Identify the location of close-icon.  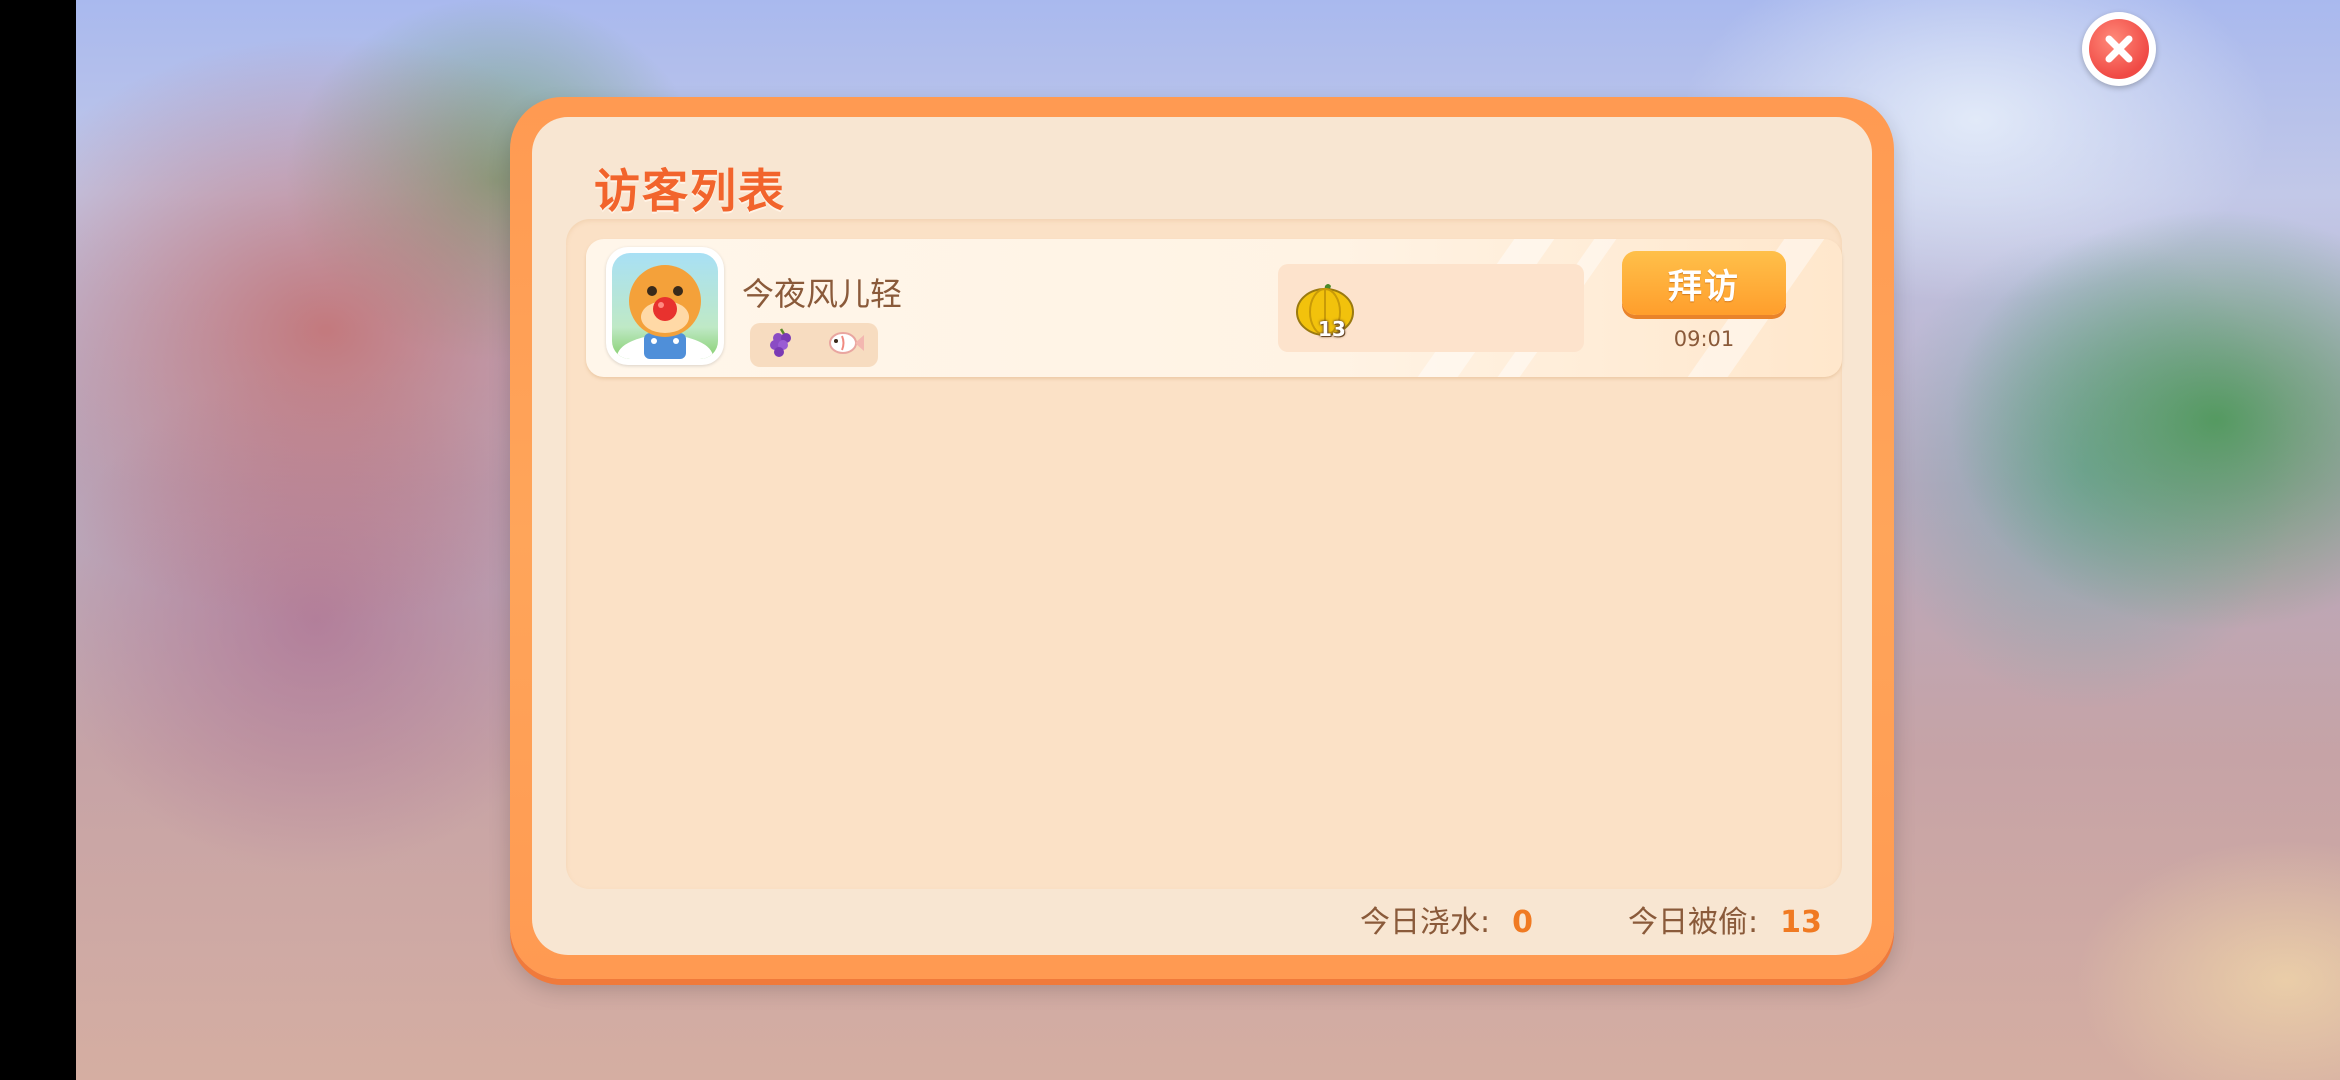
(2119, 49).